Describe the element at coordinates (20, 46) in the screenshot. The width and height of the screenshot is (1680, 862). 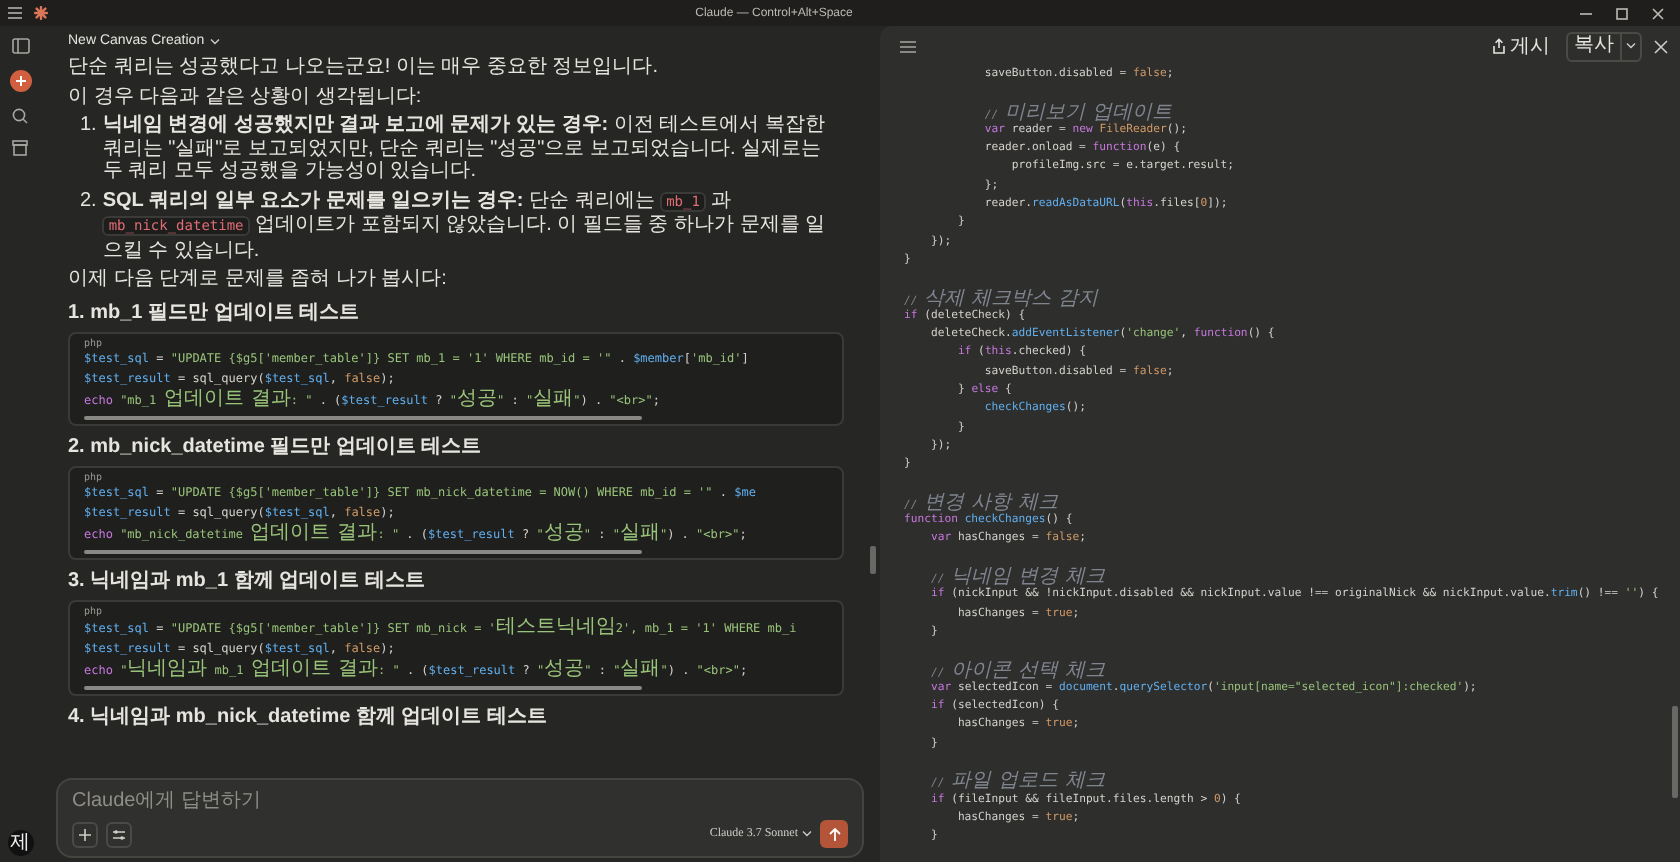
I see `sidebar-toggle-icon` at that location.